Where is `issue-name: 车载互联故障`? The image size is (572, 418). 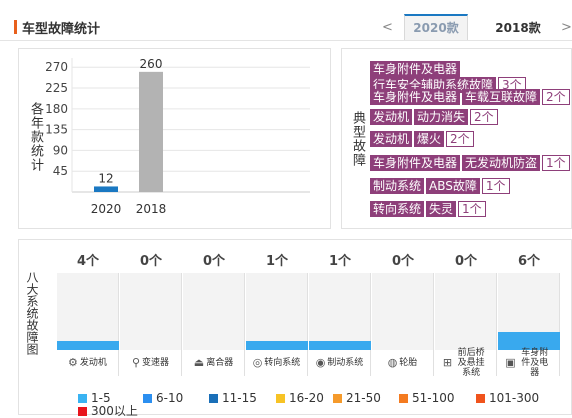 issue-name: 车载互联故障 is located at coordinates (501, 97).